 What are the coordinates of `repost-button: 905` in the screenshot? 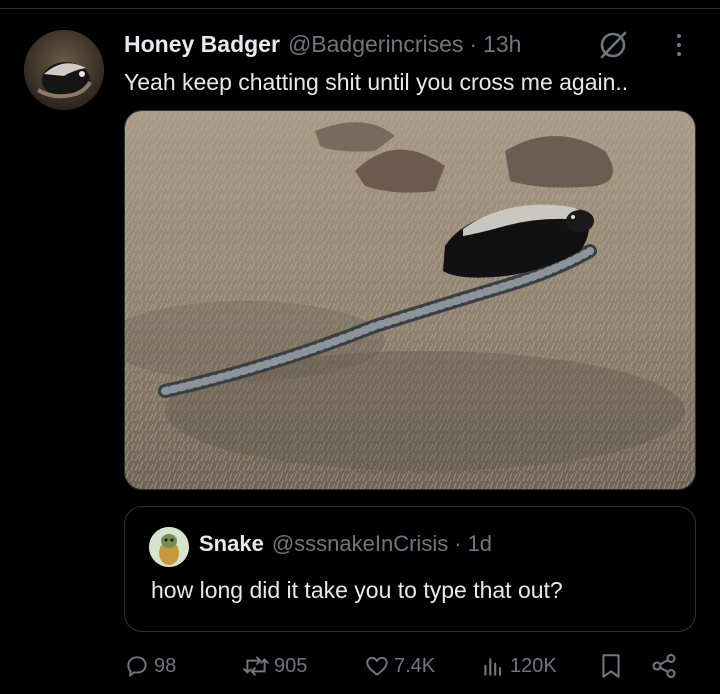 It's located at (274, 666).